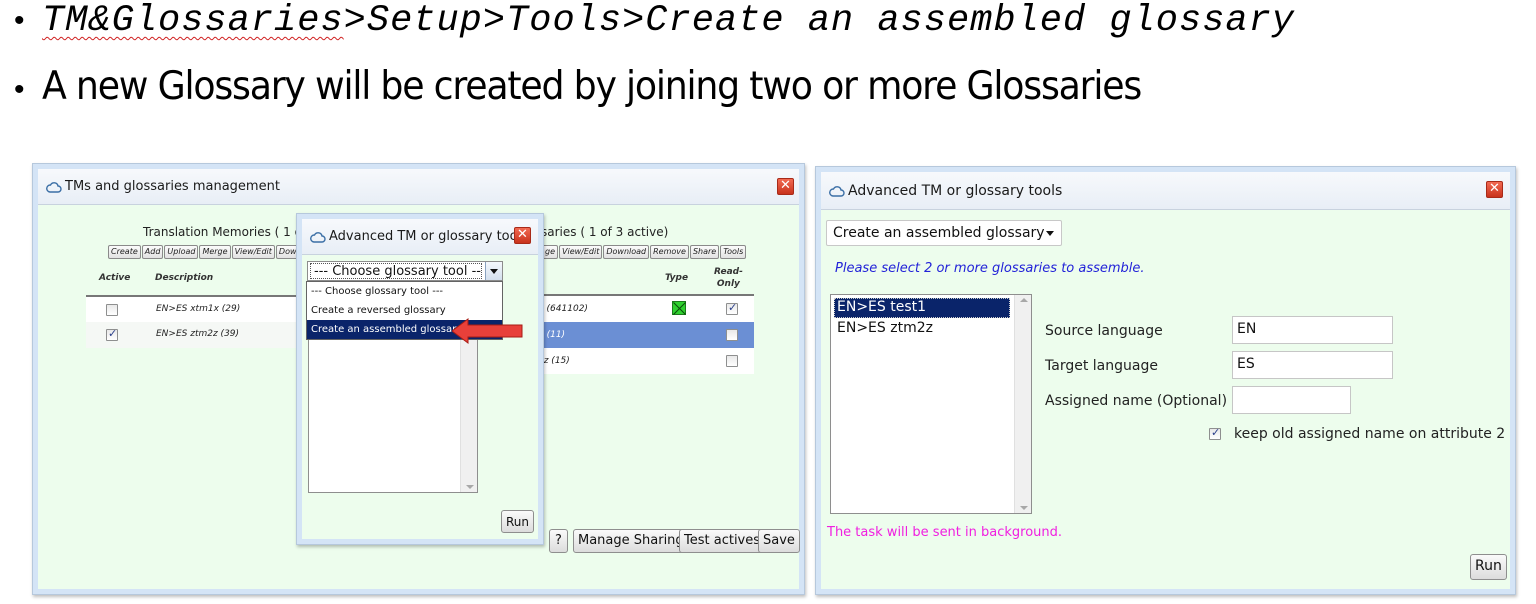 This screenshot has height=604, width=1536. Describe the element at coordinates (728, 272) in the screenshot. I see `read-only-line1: Read-` at that location.